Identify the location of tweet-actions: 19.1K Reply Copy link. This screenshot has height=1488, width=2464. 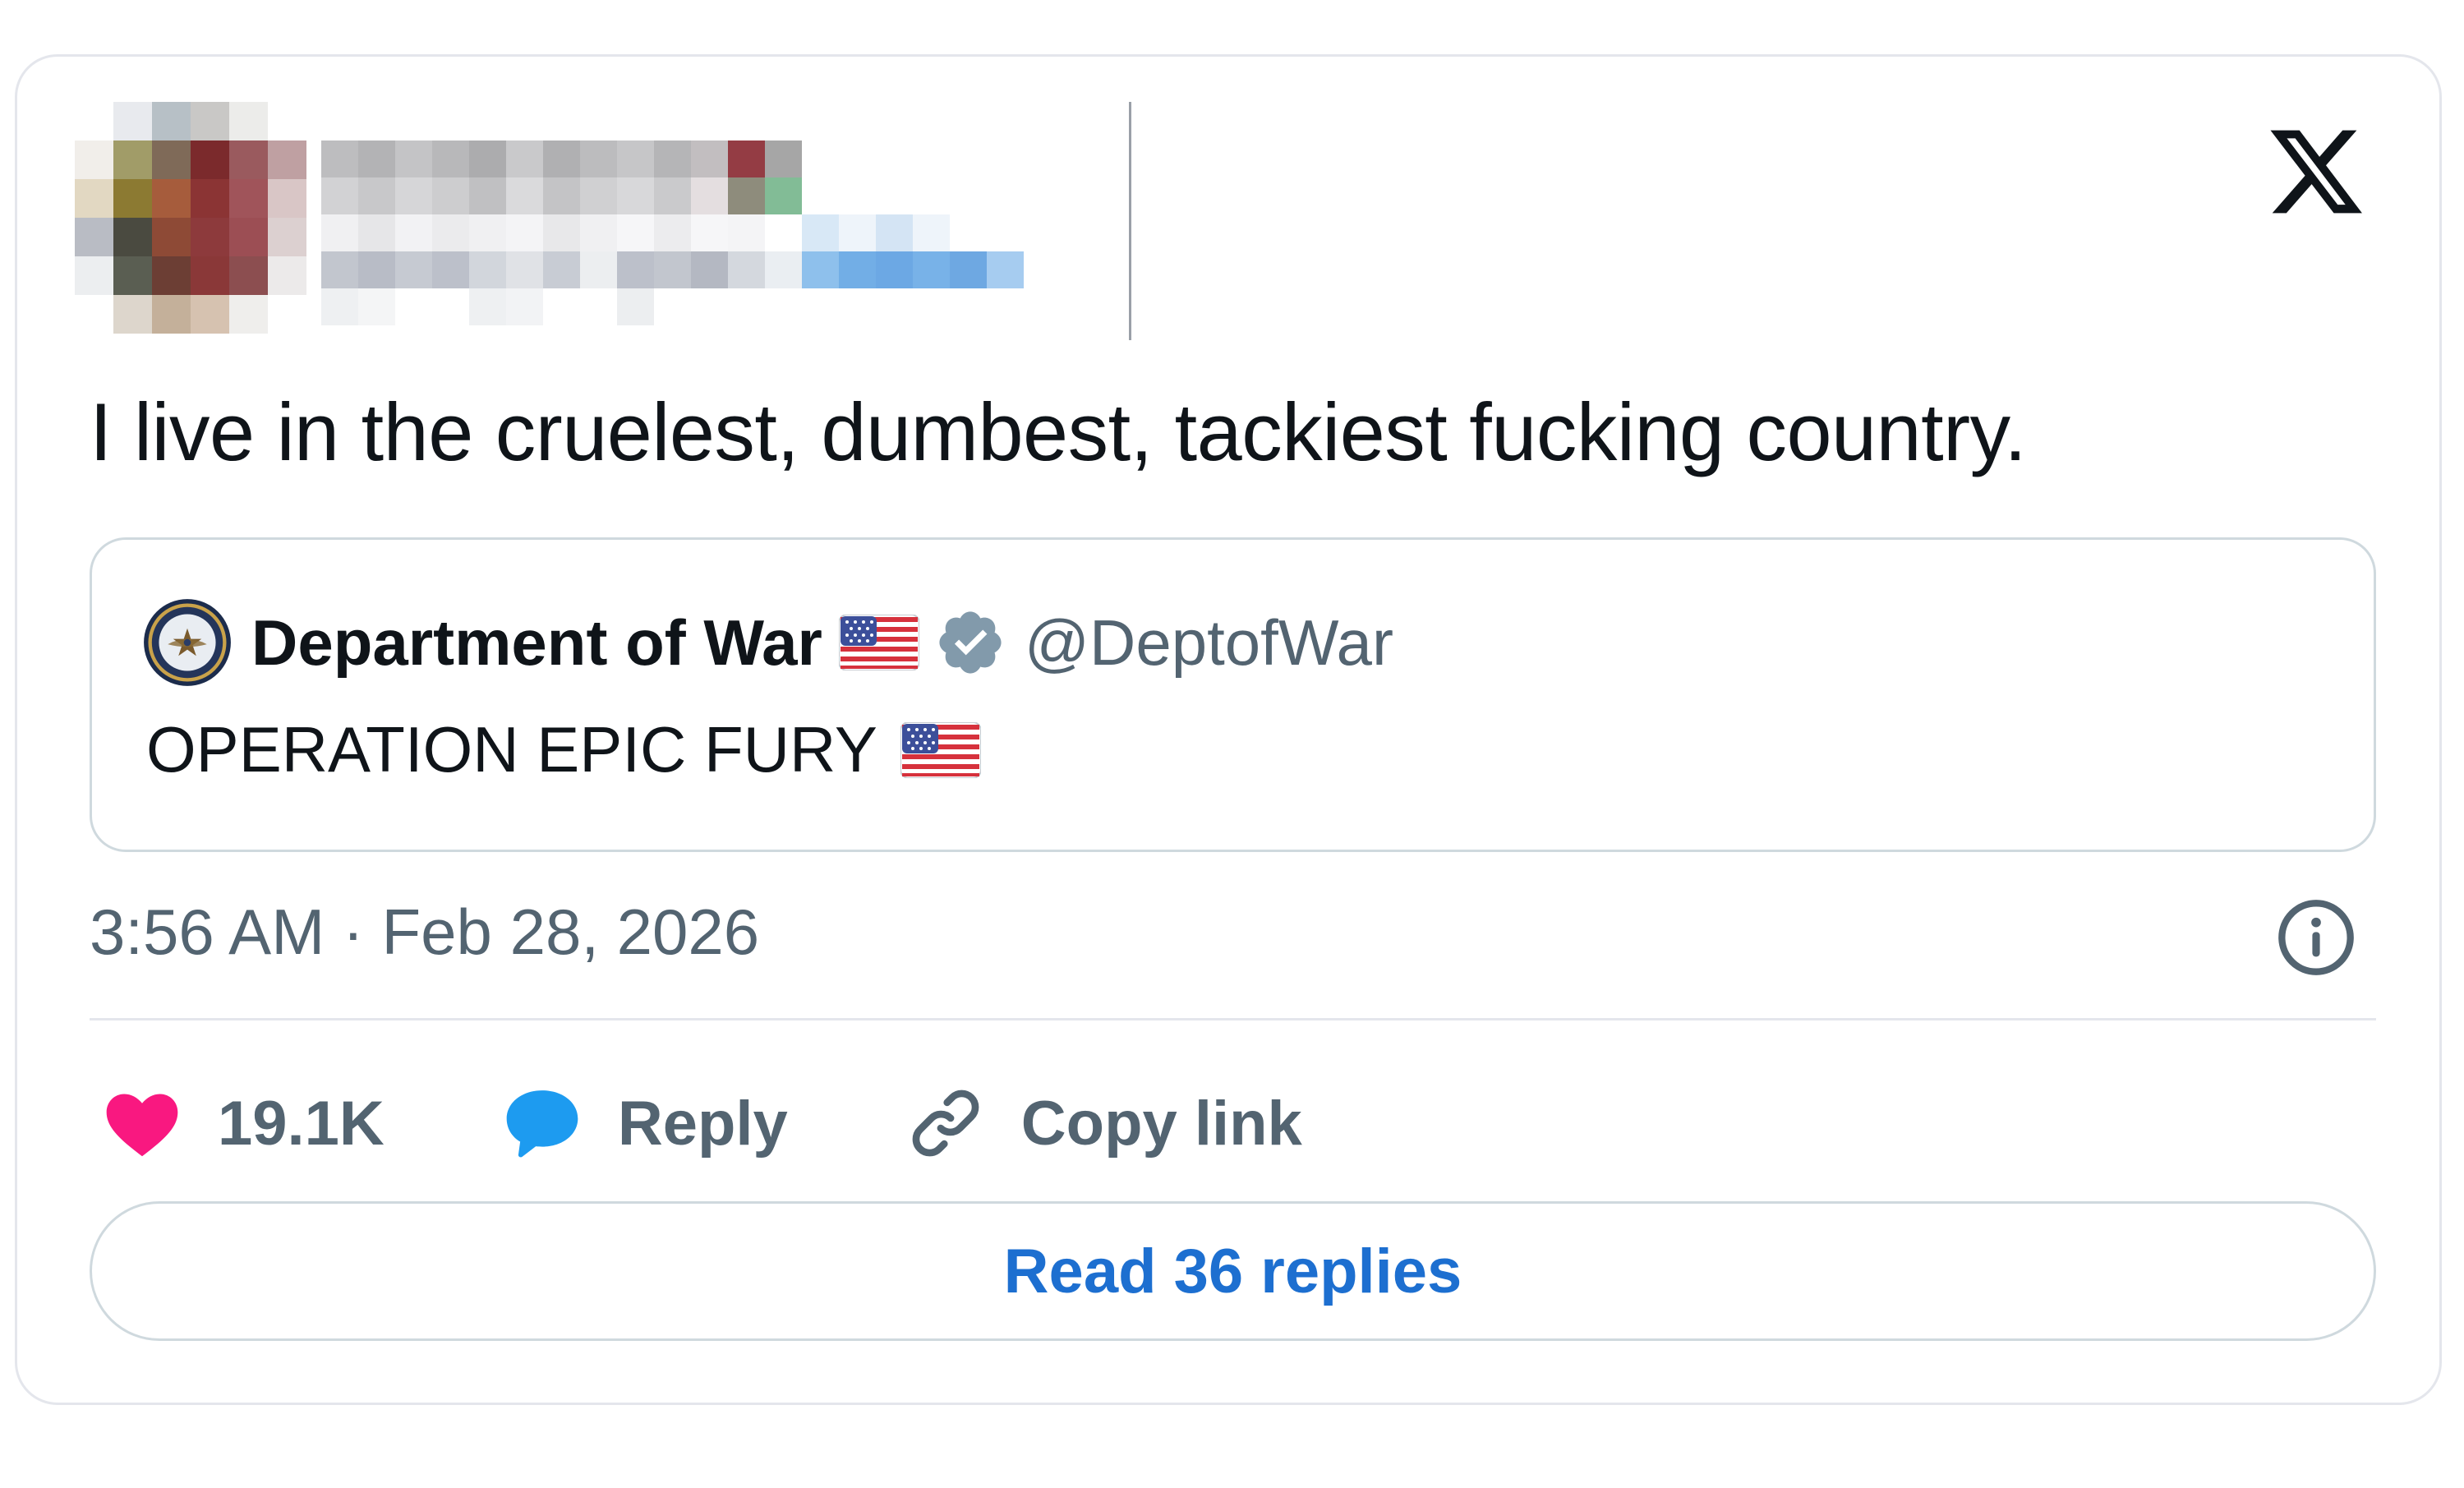
(700, 1123).